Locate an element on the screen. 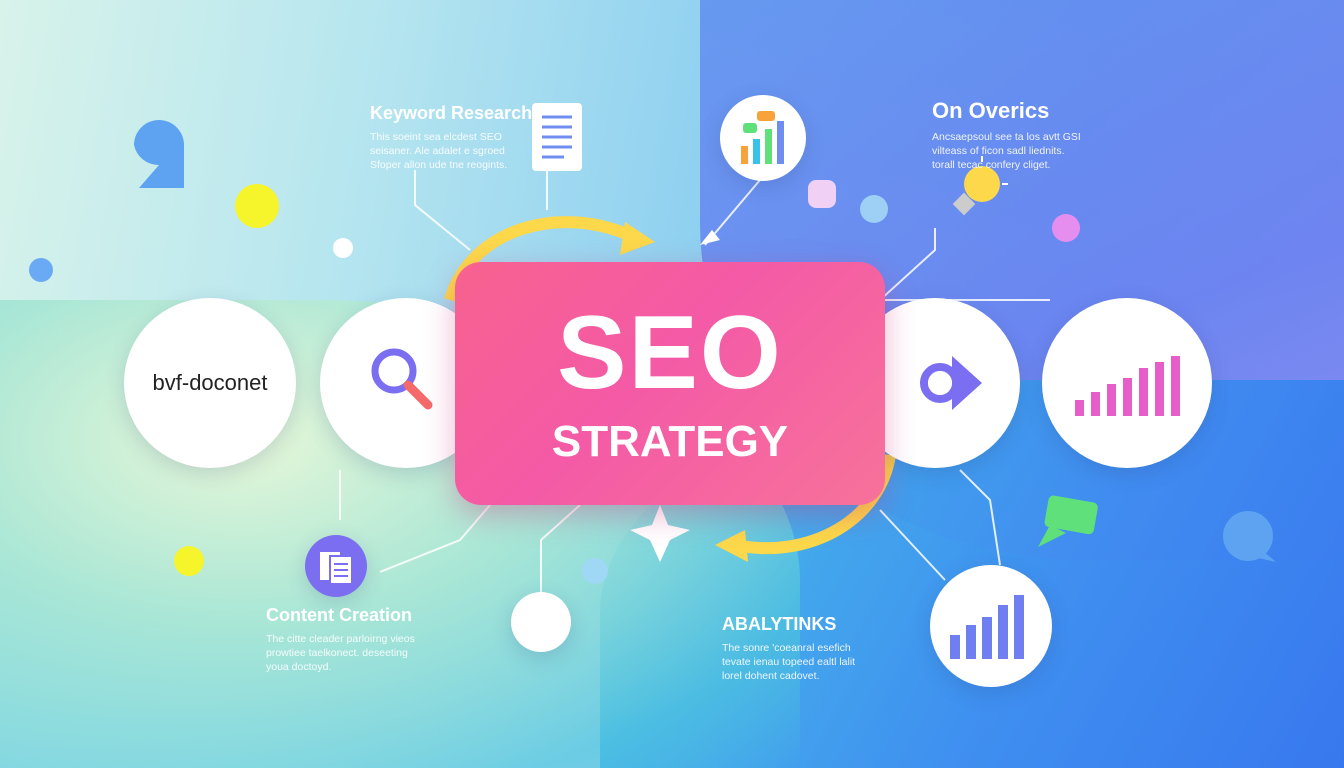 The image size is (1344, 768). analytics-chart-circle is located at coordinates (763, 138).